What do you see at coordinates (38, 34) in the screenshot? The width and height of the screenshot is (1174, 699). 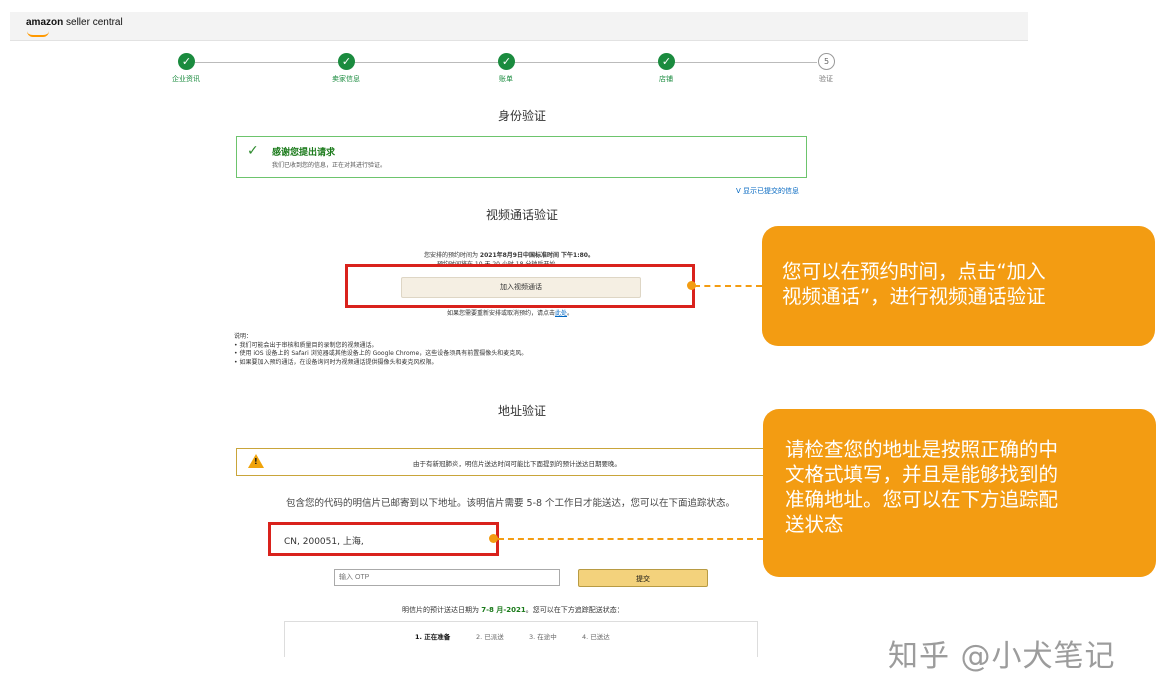 I see `amazon-smile-icon` at bounding box center [38, 34].